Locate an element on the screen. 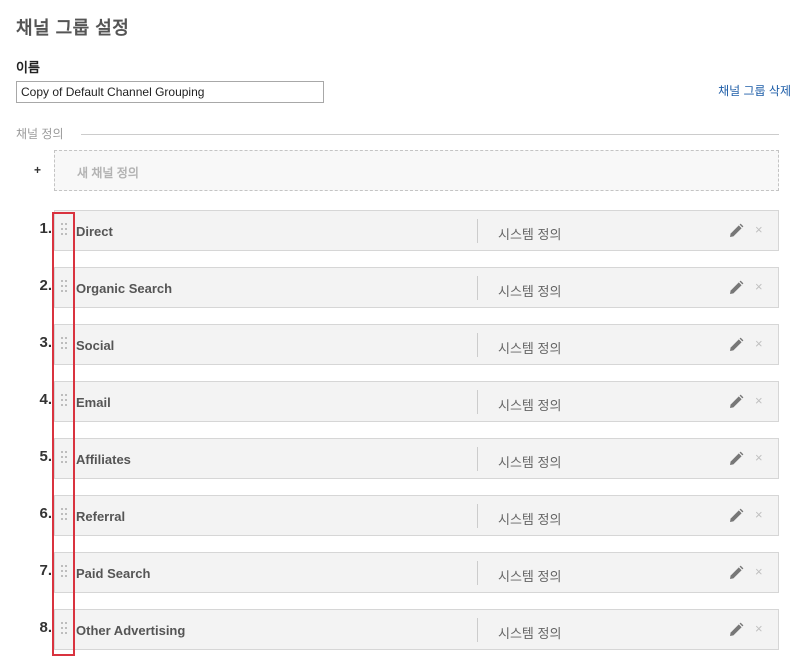  page-title: 채널 그룹 설정 is located at coordinates (73, 28).